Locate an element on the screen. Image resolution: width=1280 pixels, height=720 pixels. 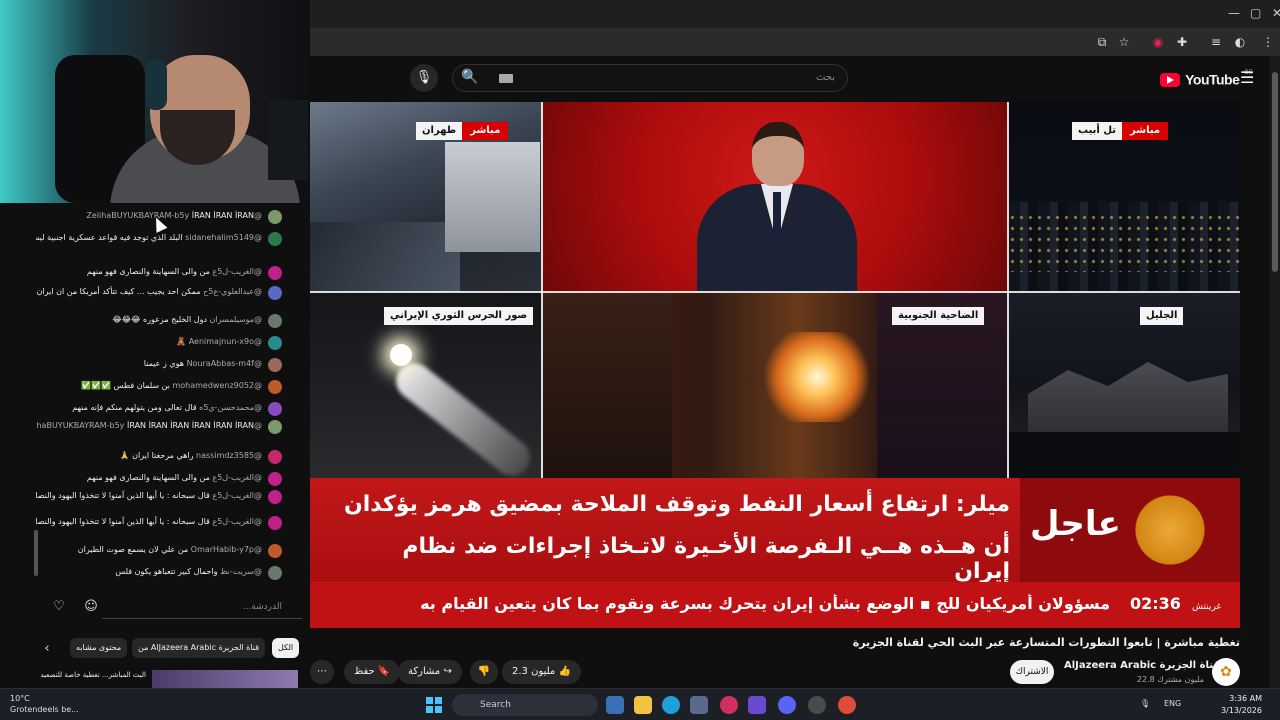
opera-icon is located at coordinates (729, 705).